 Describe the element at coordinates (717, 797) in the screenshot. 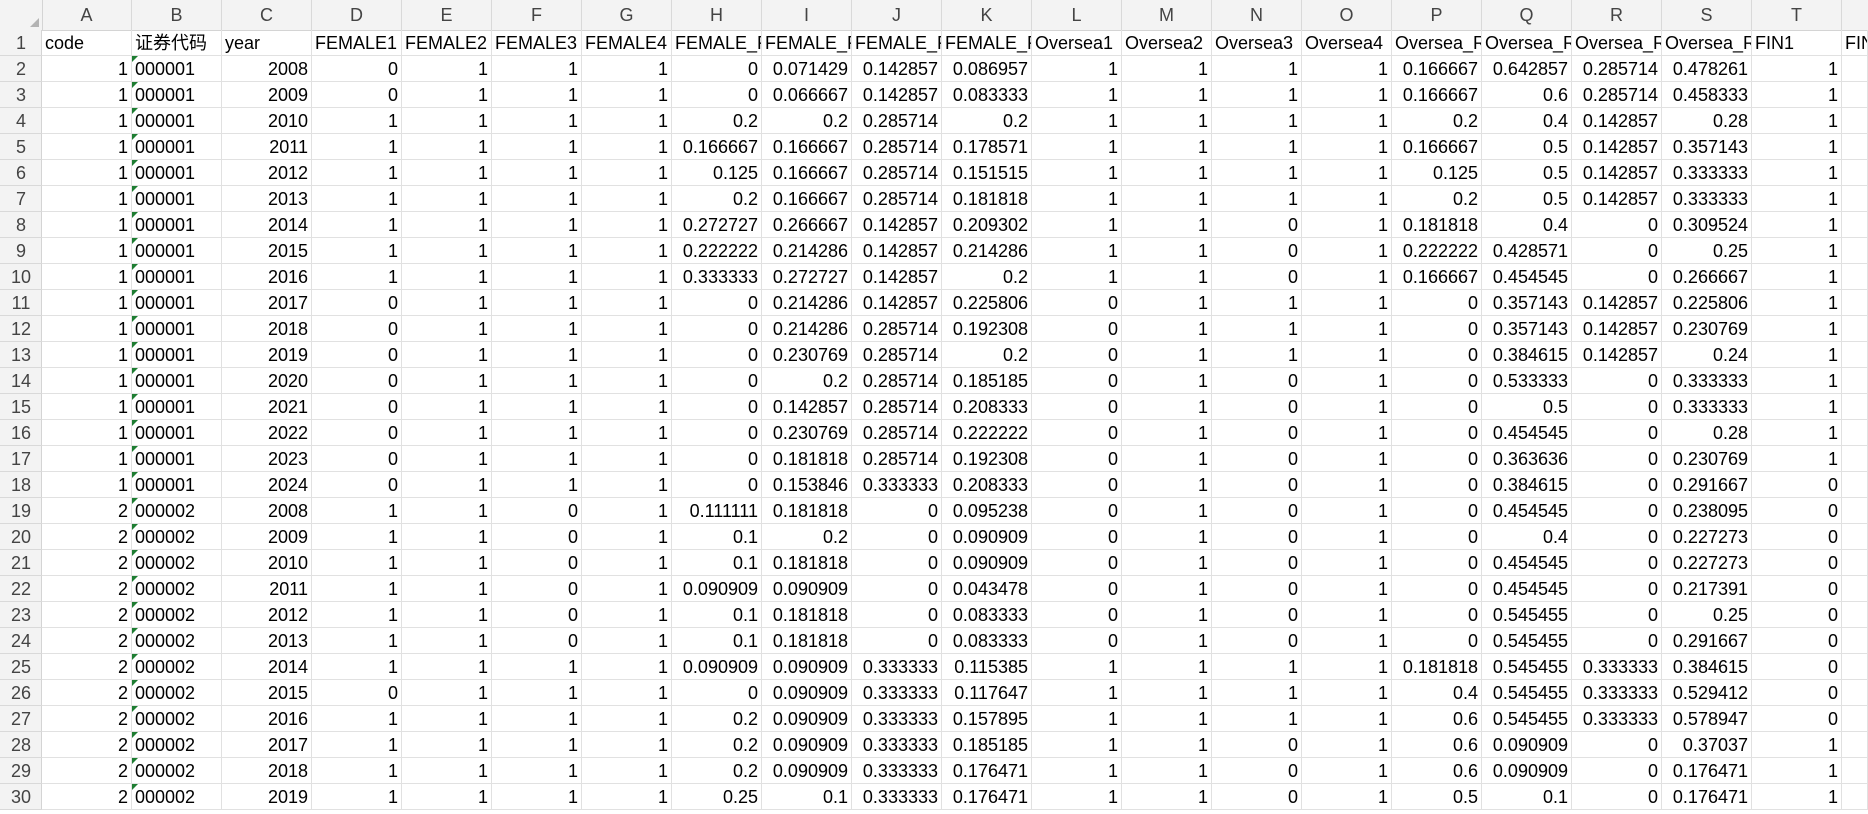

I see `table-cell: 0.25` at that location.